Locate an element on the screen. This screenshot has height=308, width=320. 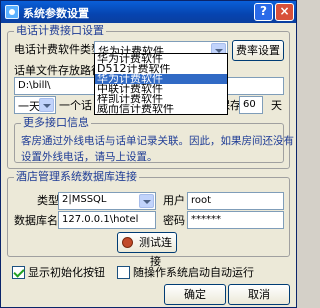
db-password-label: 密码 is located at coordinates (174, 220).